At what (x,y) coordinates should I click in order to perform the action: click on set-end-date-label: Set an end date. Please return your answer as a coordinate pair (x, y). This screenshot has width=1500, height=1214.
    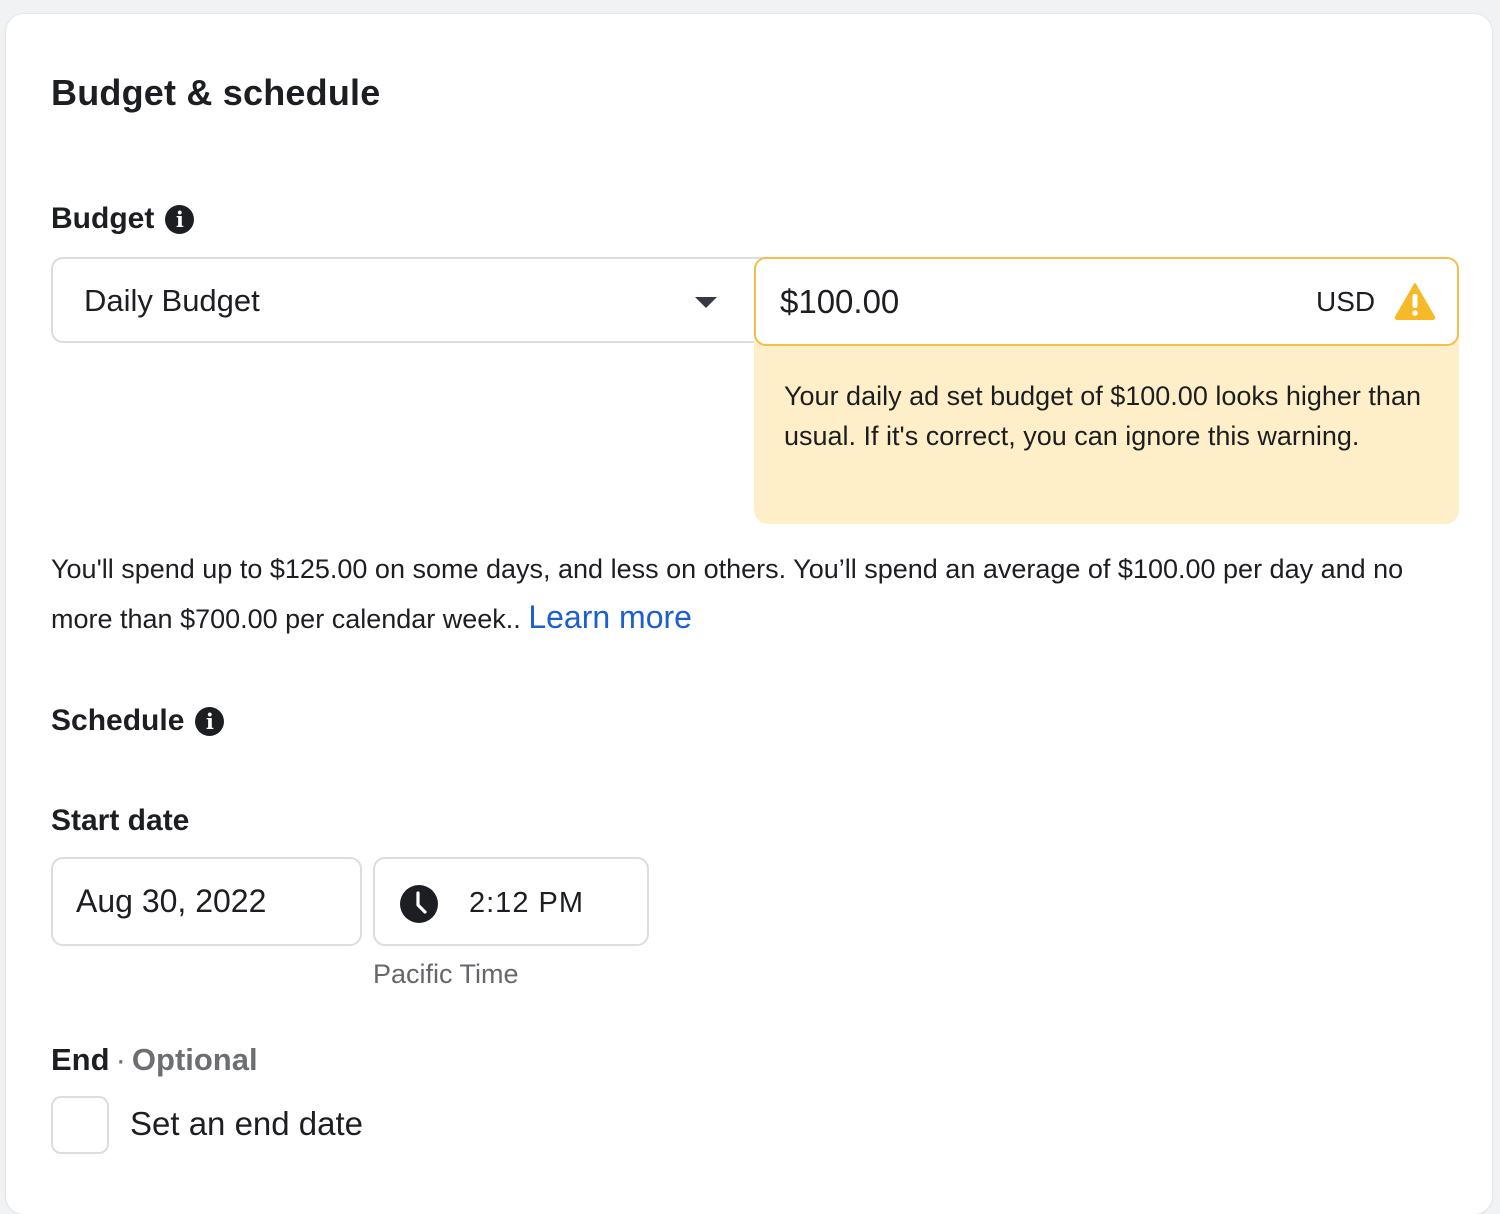
    Looking at the image, I should click on (246, 1124).